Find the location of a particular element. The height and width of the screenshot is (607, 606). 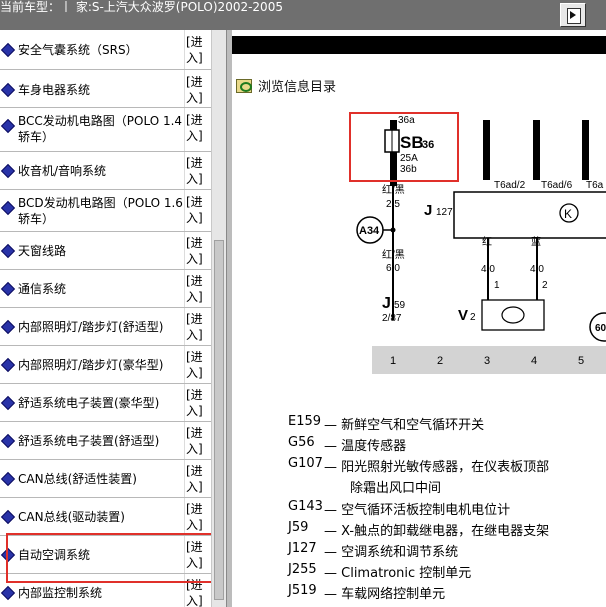

ruler-number: 5 is located at coordinates (581, 361).